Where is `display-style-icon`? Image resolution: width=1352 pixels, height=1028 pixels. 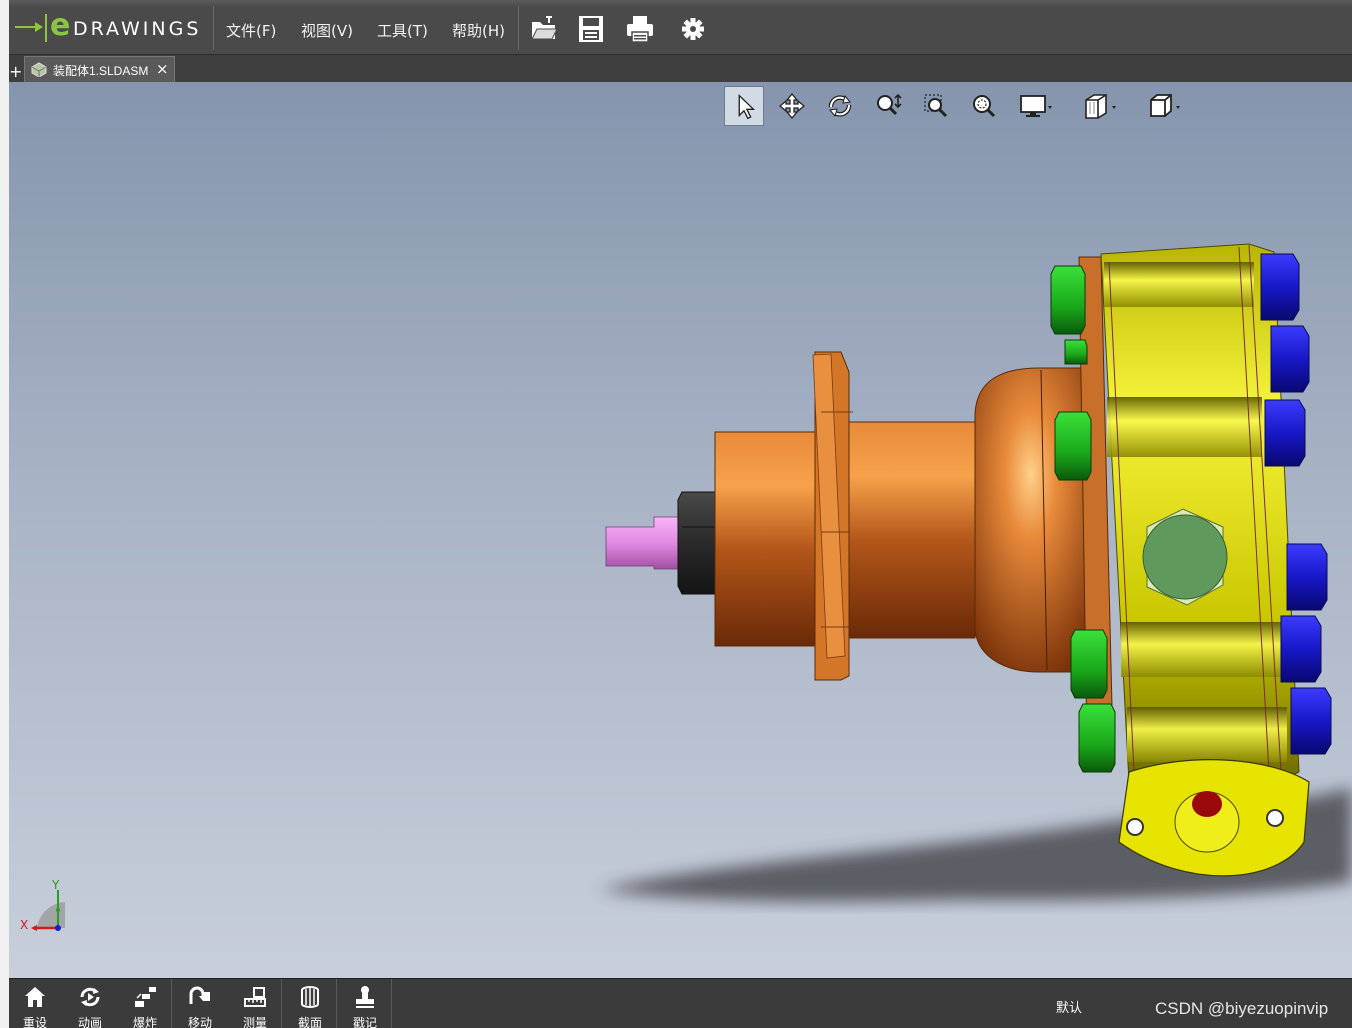
display-style-icon is located at coordinates (1034, 106).